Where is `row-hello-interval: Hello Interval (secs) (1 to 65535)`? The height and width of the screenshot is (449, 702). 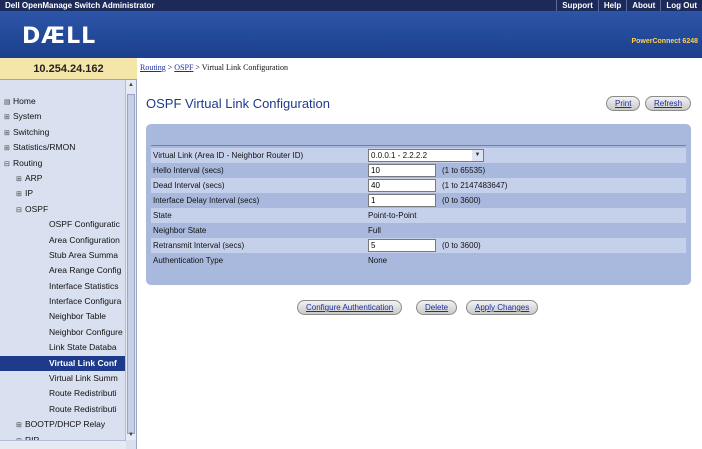 row-hello-interval: Hello Interval (secs) (1 to 65535) is located at coordinates (418, 170).